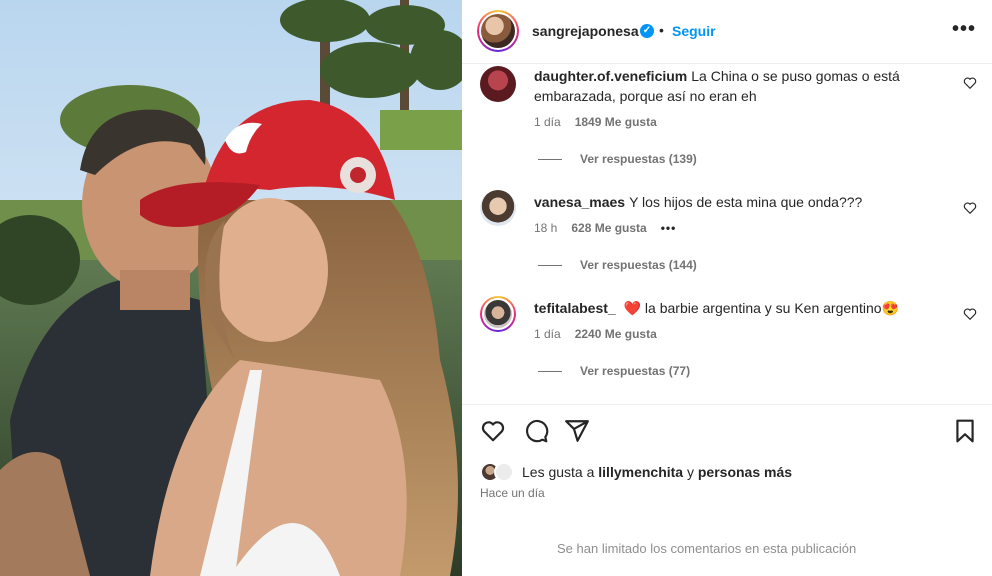 The height and width of the screenshot is (576, 992). What do you see at coordinates (560, 472) in the screenshot?
I see `likes-prefix: Les gusta a` at bounding box center [560, 472].